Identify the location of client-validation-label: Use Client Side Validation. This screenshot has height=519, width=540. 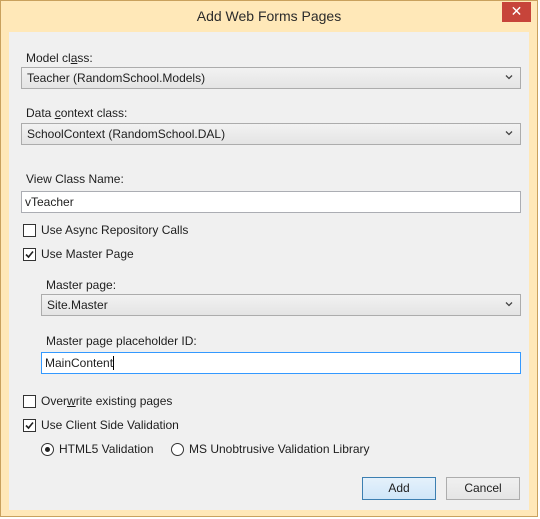
(110, 425).